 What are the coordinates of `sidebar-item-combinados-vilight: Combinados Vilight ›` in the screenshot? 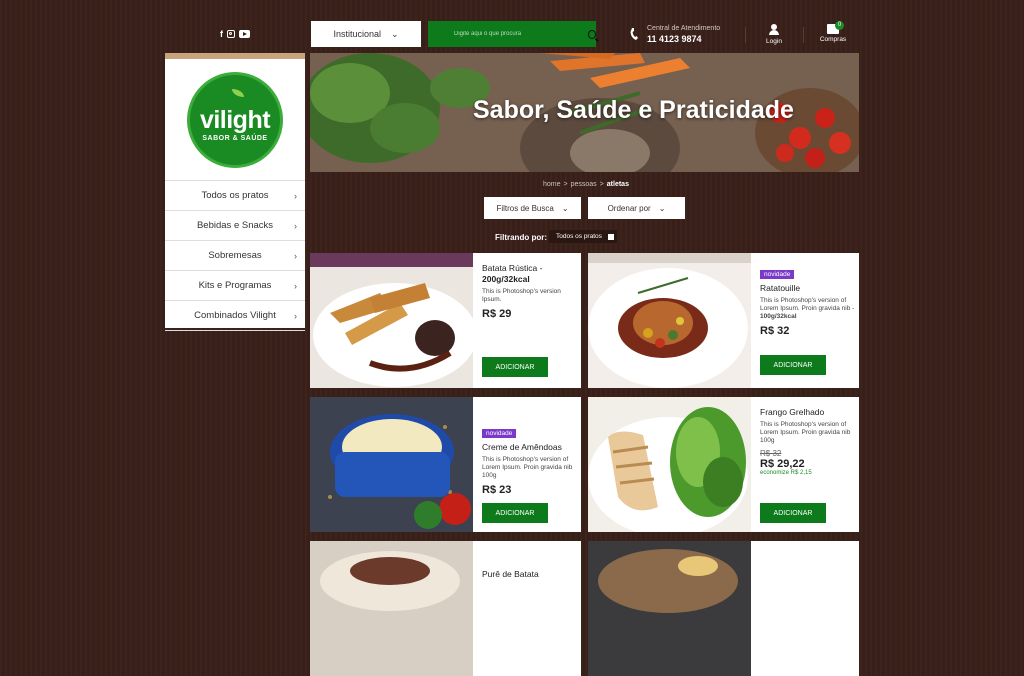 It's located at (235, 316).